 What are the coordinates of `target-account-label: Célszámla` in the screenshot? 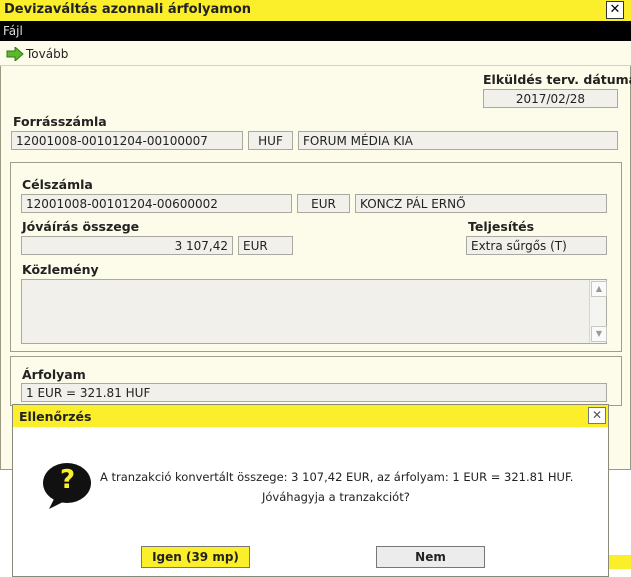 It's located at (57, 184).